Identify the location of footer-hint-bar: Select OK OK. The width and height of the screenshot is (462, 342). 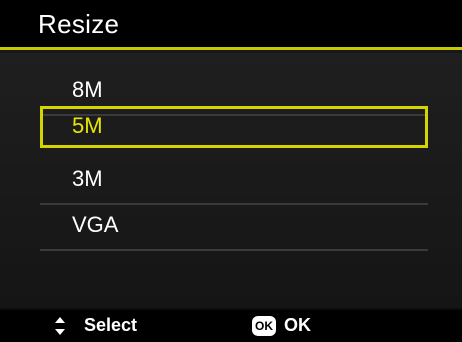
(231, 326).